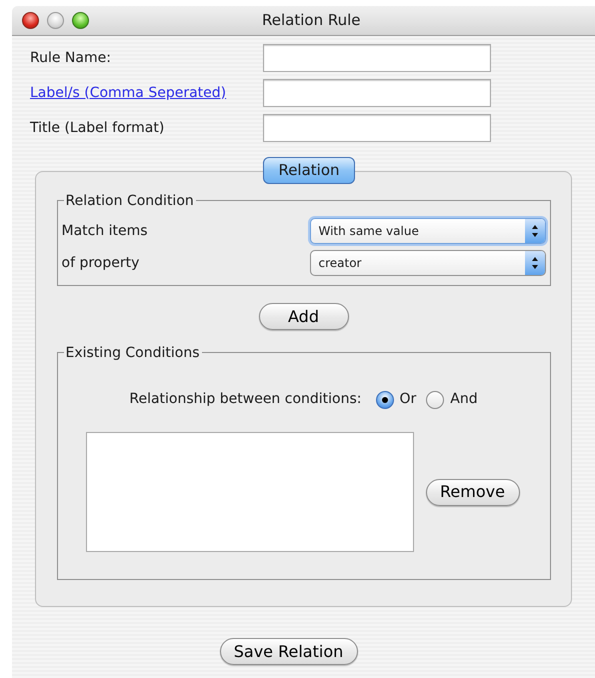 This screenshot has height=678, width=595. I want to click on radio-option: And, so click(452, 399).